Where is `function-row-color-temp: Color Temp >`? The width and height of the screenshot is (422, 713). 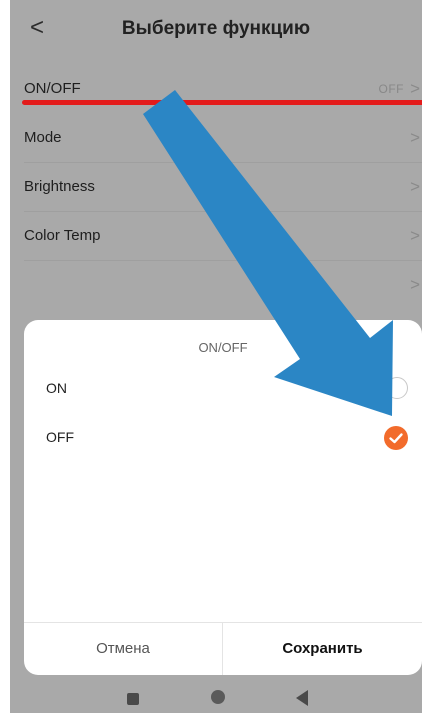
function-row-color-temp: Color Temp > is located at coordinates (216, 236).